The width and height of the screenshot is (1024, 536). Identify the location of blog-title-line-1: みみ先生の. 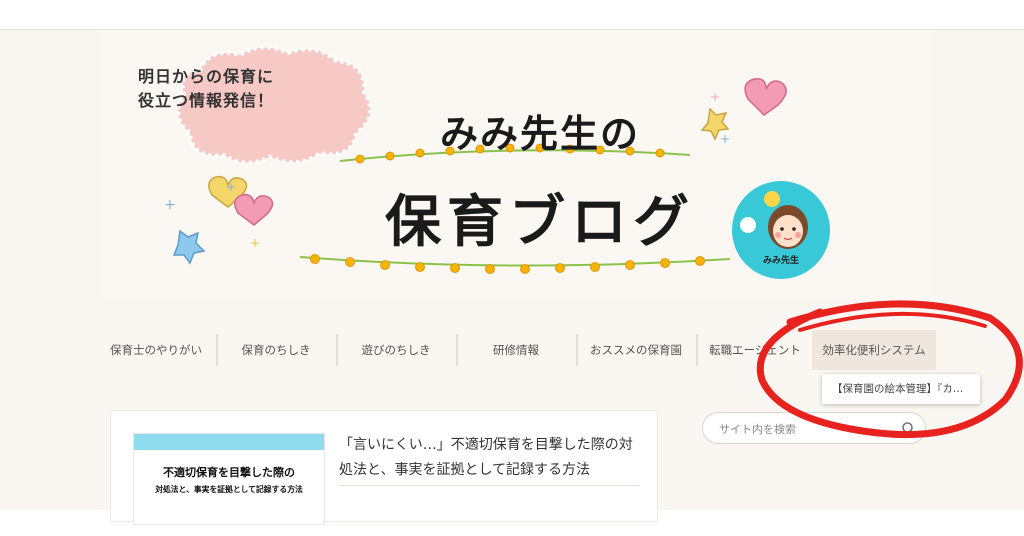
(539, 134).